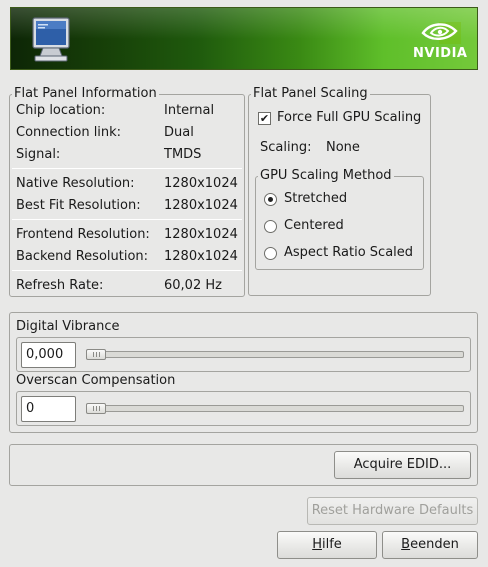 The height and width of the screenshot is (567, 488). I want to click on info-value-signal: TMDS, so click(183, 154).